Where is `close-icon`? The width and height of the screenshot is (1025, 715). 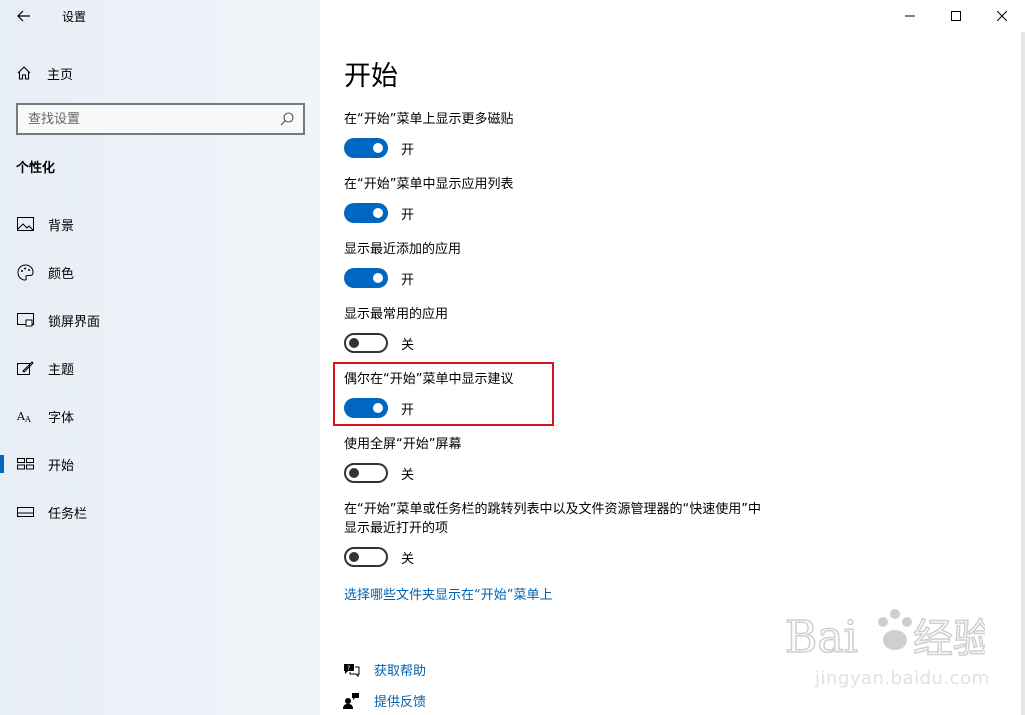 close-icon is located at coordinates (1002, 16).